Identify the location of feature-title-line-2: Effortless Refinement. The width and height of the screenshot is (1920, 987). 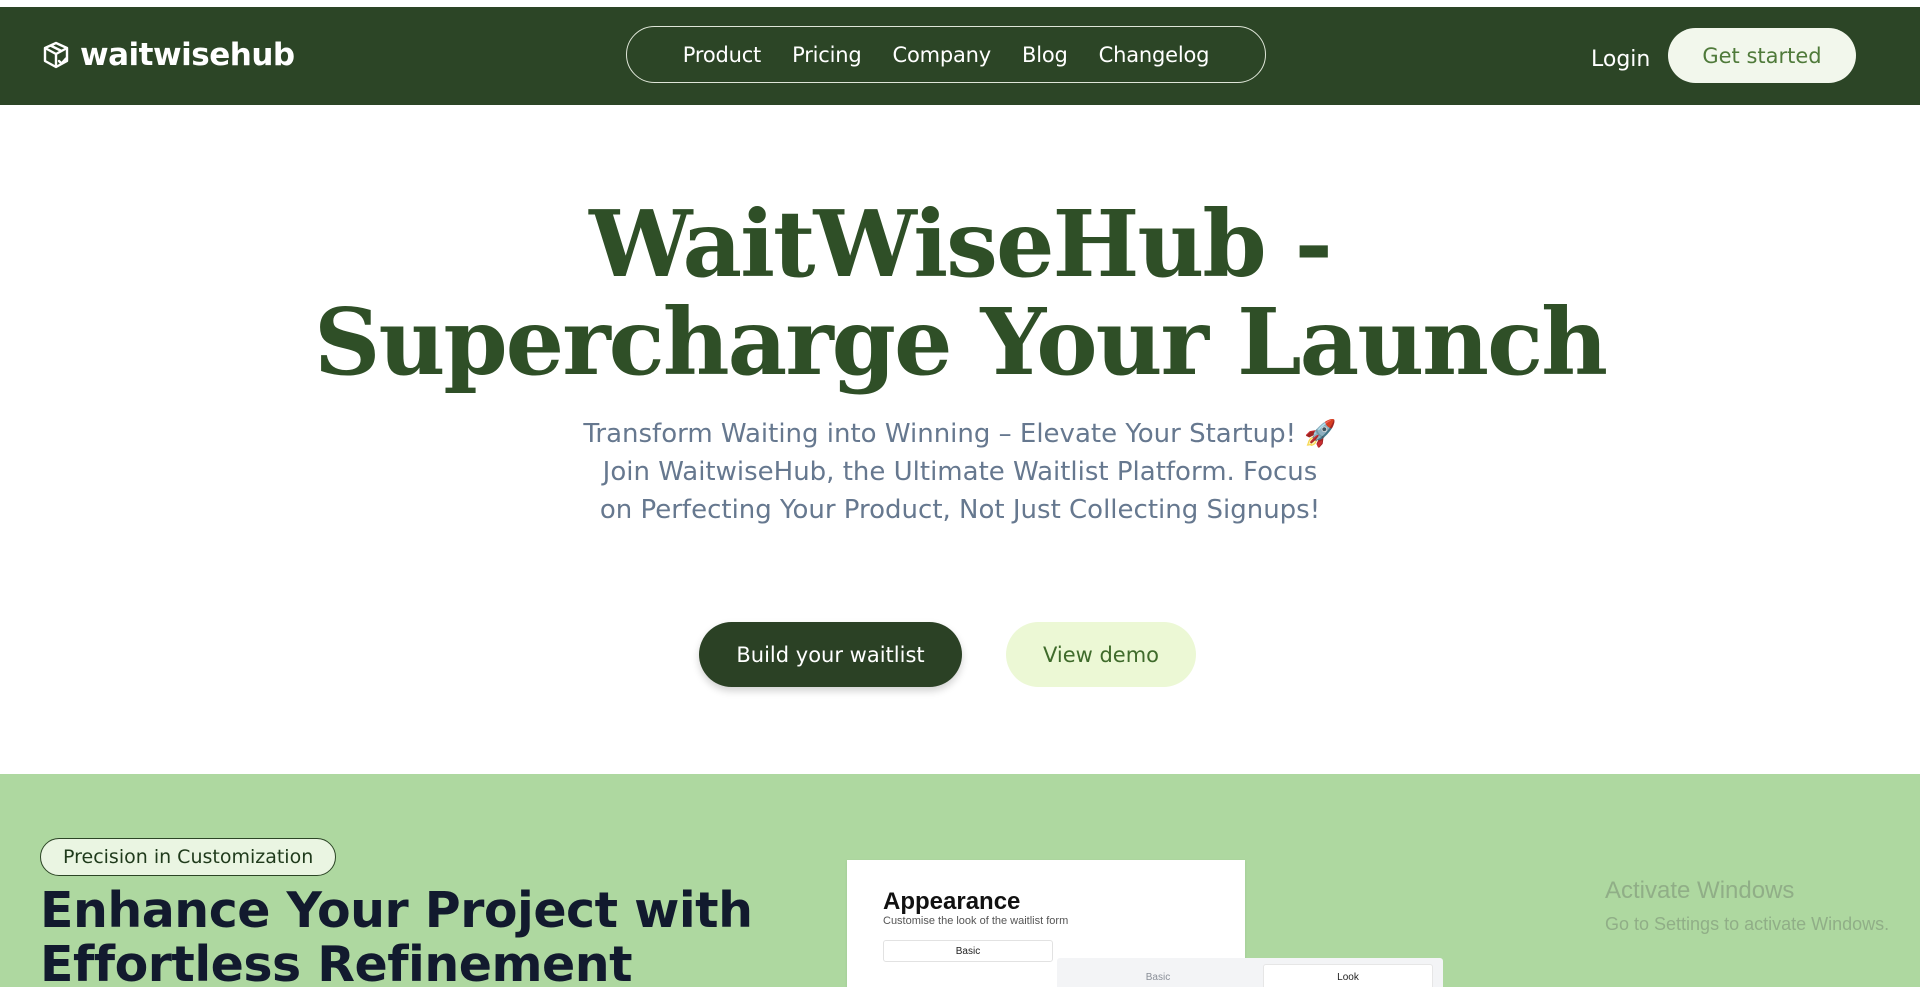
(336, 961).